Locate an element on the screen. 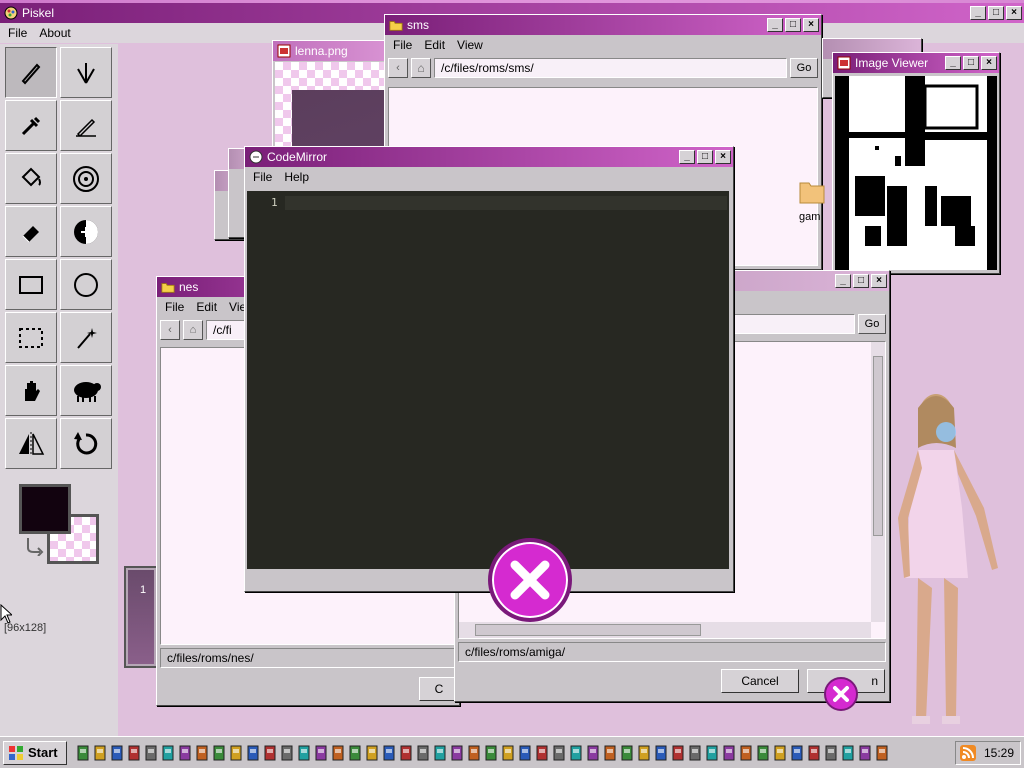 The height and width of the screenshot is (768, 1024). rss-icon is located at coordinates (968, 753).